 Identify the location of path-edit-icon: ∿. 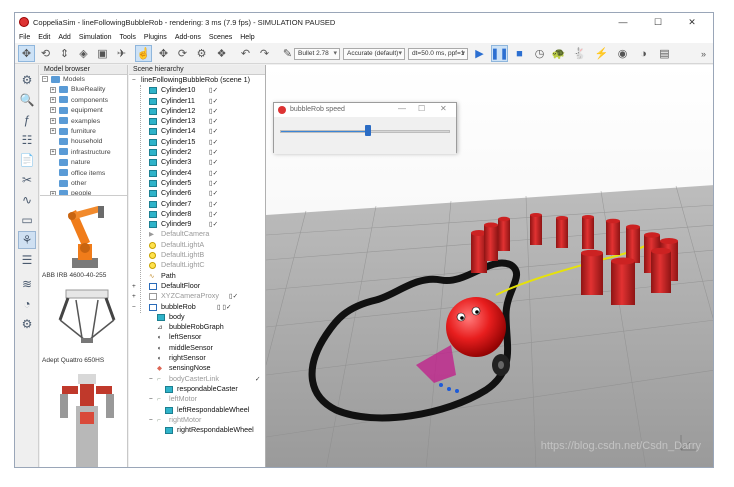
(27, 200).